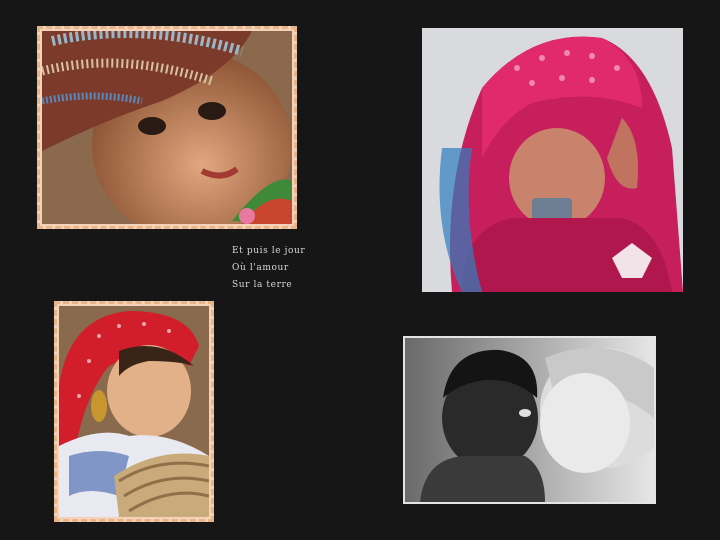  Describe the element at coordinates (262, 285) in the screenshot. I see `poem-line-3: Sur la terre` at that location.